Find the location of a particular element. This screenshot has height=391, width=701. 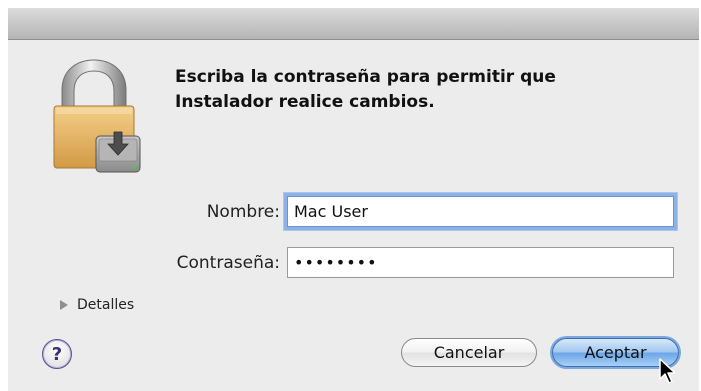

message-line-1: Escriba la contraseña para permitir que is located at coordinates (365, 77).